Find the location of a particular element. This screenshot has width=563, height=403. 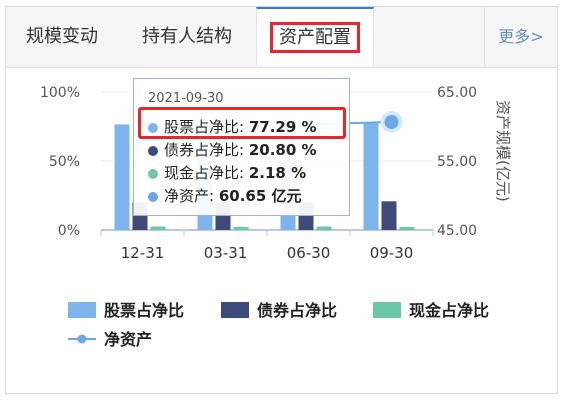

x-tick-label: 06-30 is located at coordinates (309, 253).